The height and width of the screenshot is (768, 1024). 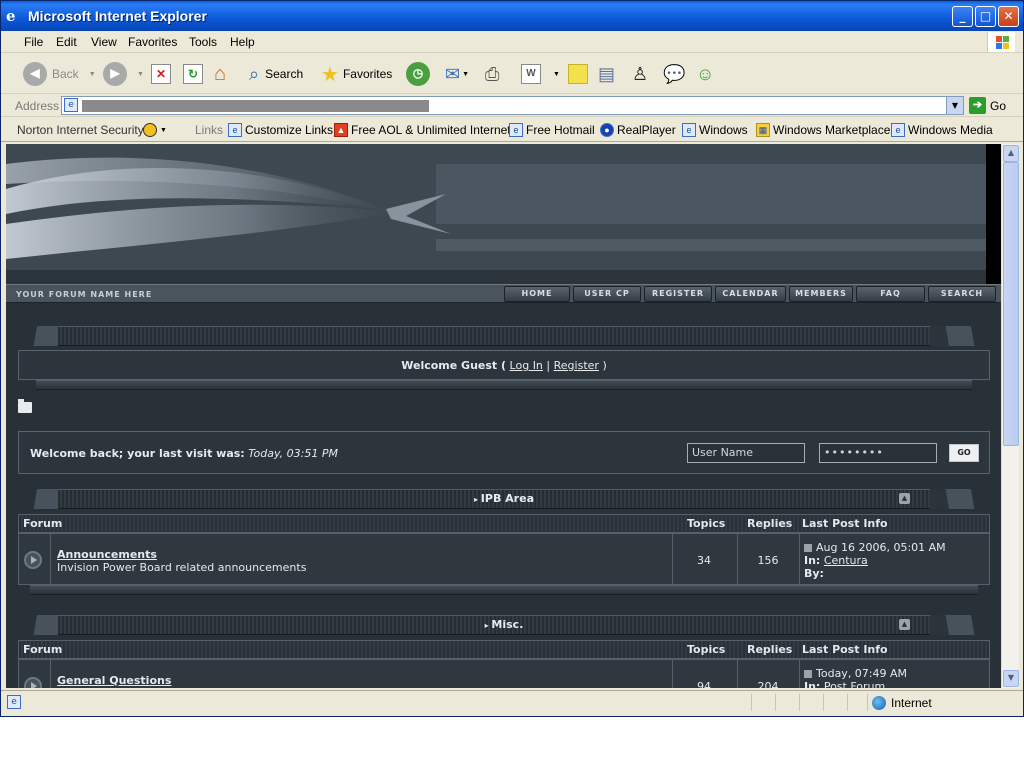 I want to click on username-input: User Name, so click(x=746, y=453).